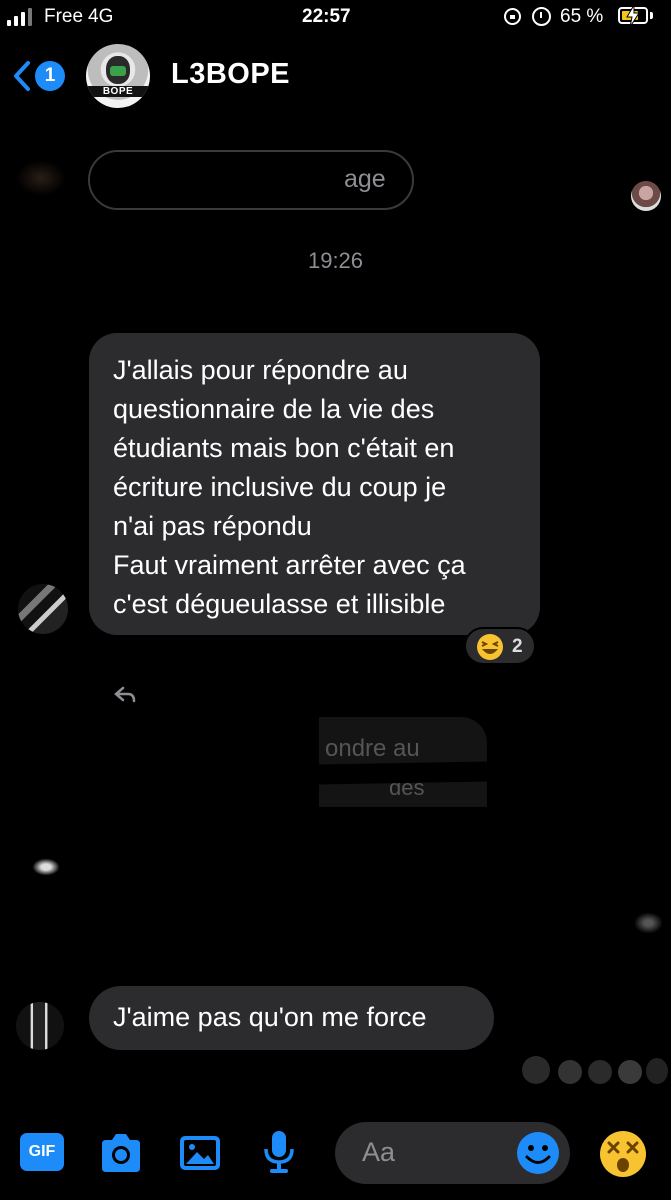  I want to click on alarm-icon, so click(541, 16).